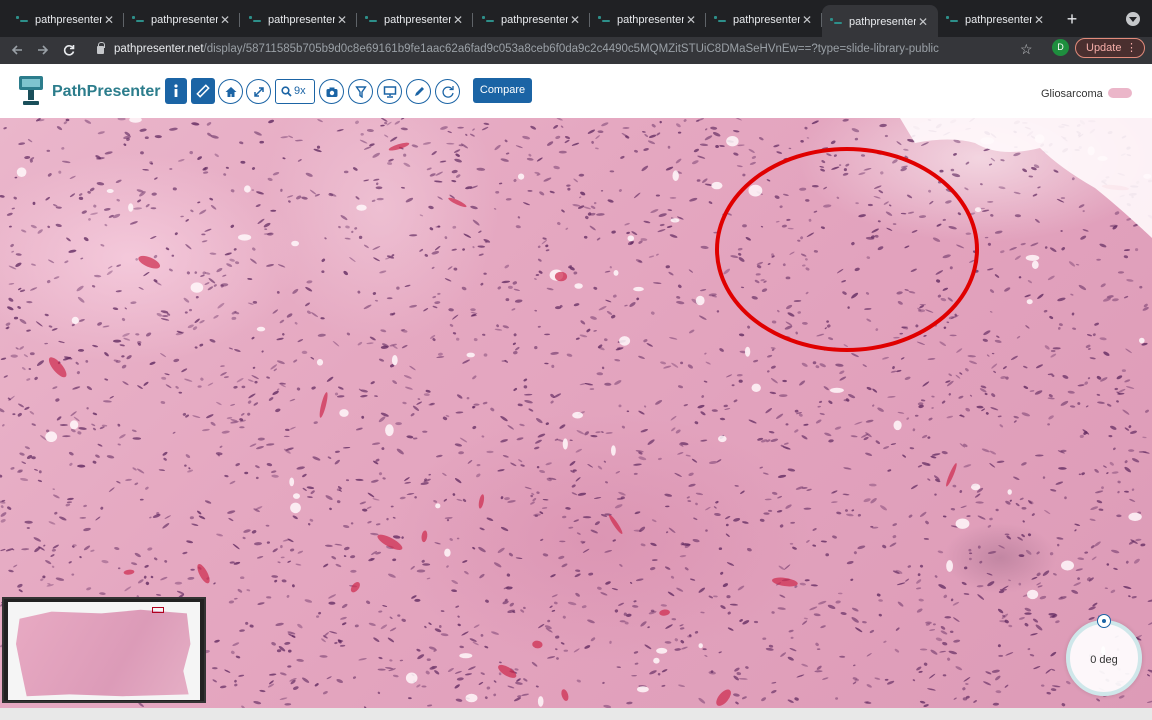 Image resolution: width=1152 pixels, height=720 pixels. I want to click on app-header: PathPresenter 9x Compare Gliosarcoma, so click(576, 91).